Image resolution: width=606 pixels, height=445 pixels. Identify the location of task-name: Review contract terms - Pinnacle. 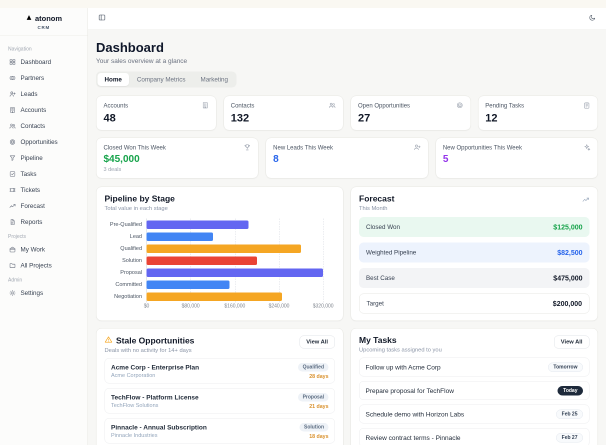
(413, 437).